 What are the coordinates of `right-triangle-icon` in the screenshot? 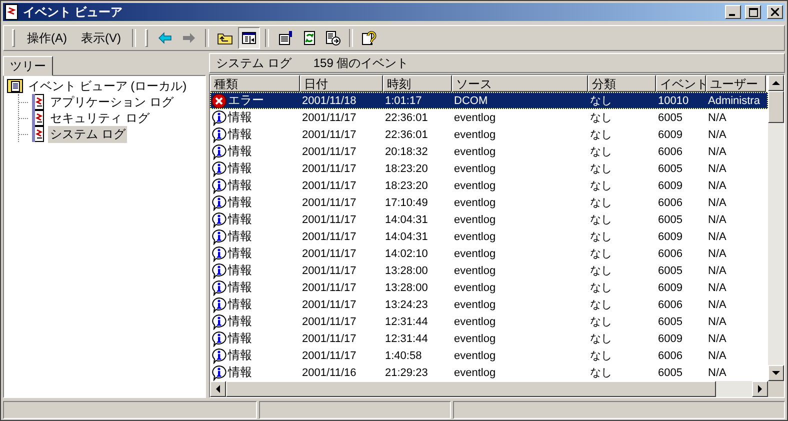 It's located at (760, 389).